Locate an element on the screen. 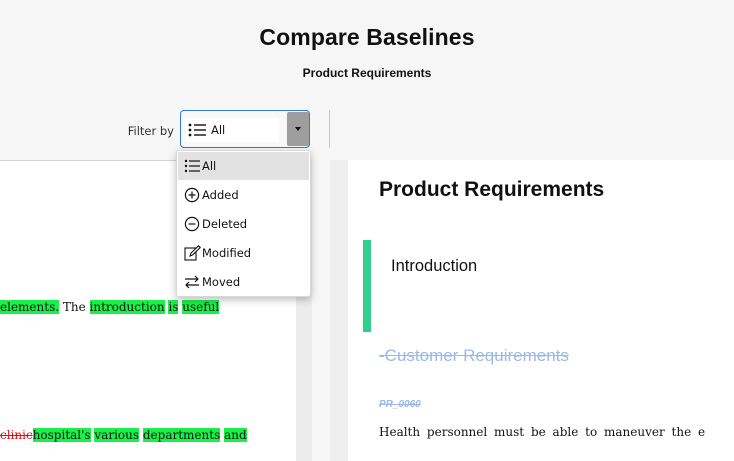 This screenshot has height=461, width=734. added-text: introduction is located at coordinates (127, 307).